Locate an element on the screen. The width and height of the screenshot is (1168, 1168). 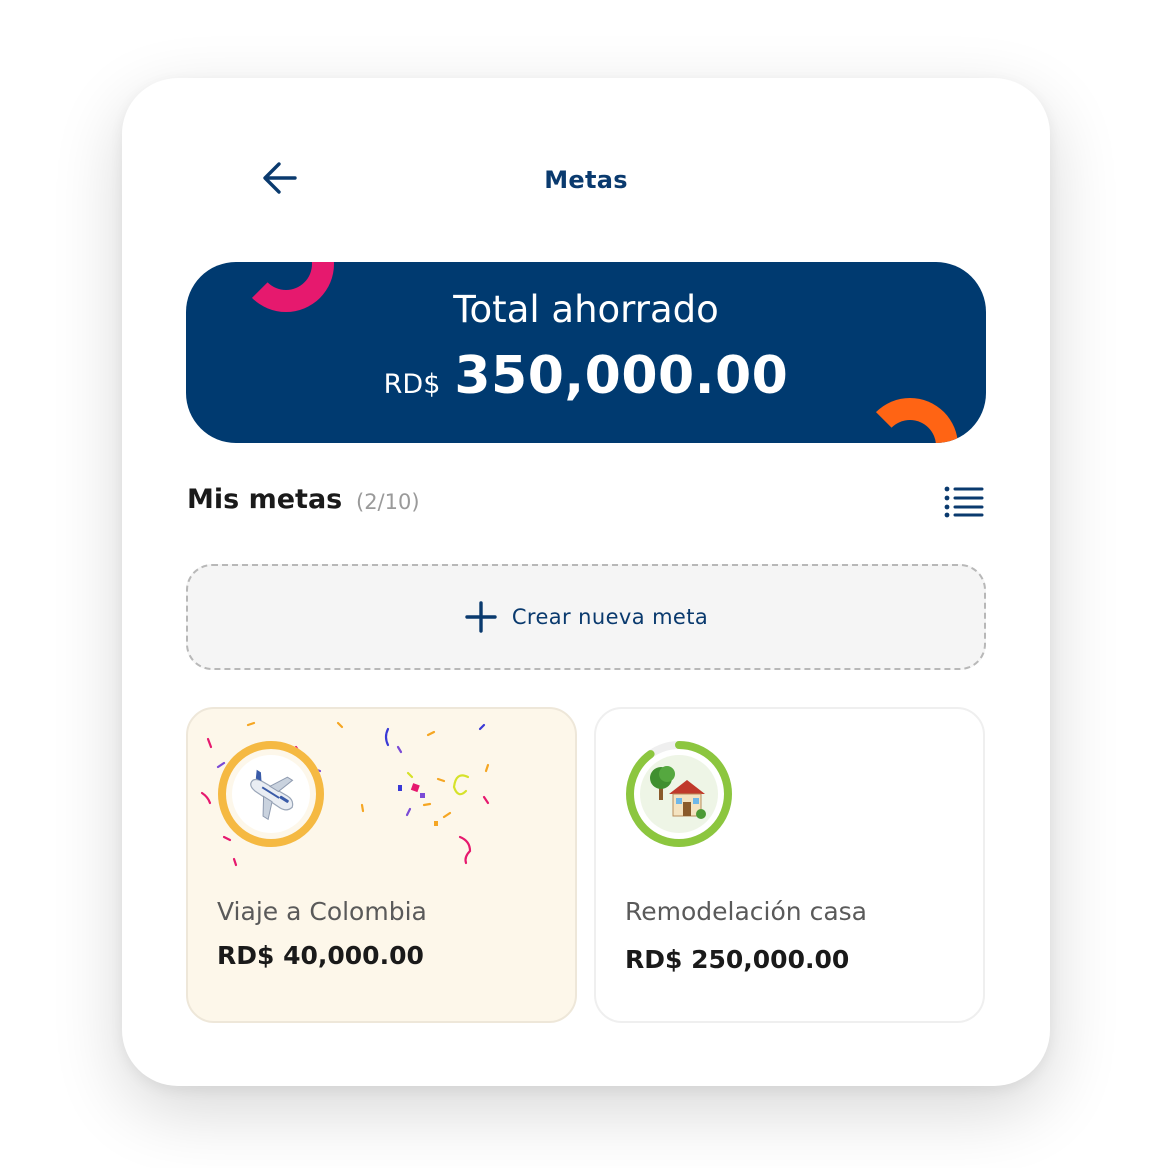
total-saved-currency: RD$ is located at coordinates (412, 384).